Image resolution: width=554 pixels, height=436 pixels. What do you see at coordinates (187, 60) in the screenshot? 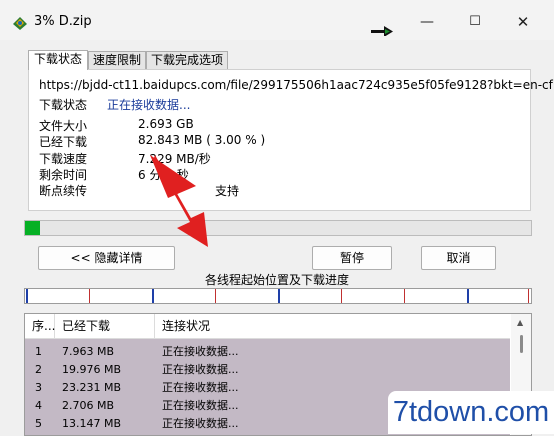
I see `tab-completion-options: 下载完成选项` at bounding box center [187, 60].